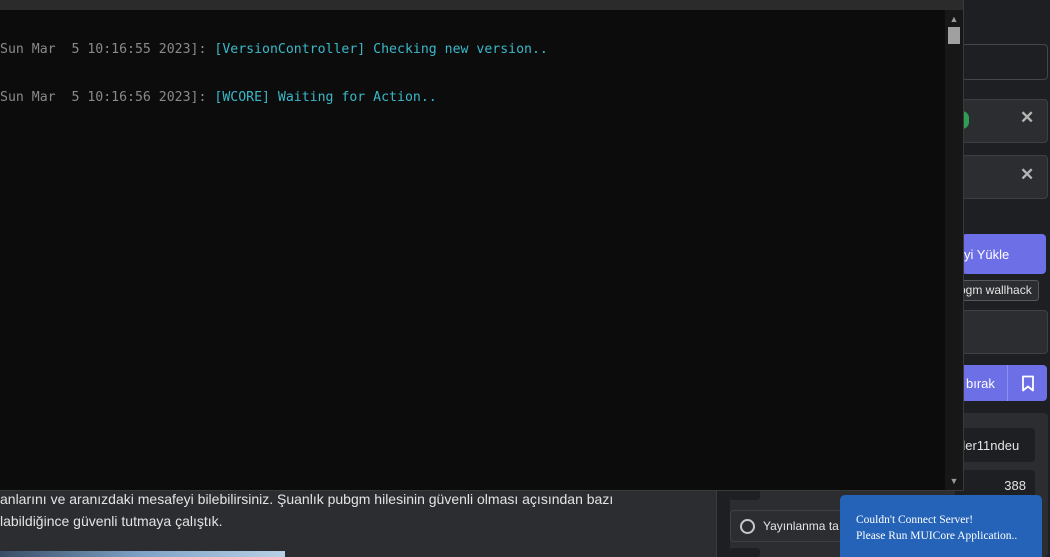 The height and width of the screenshot is (557, 1050). What do you see at coordinates (915, 520) in the screenshot?
I see `toast-title: Couldn't Connect Server!` at bounding box center [915, 520].